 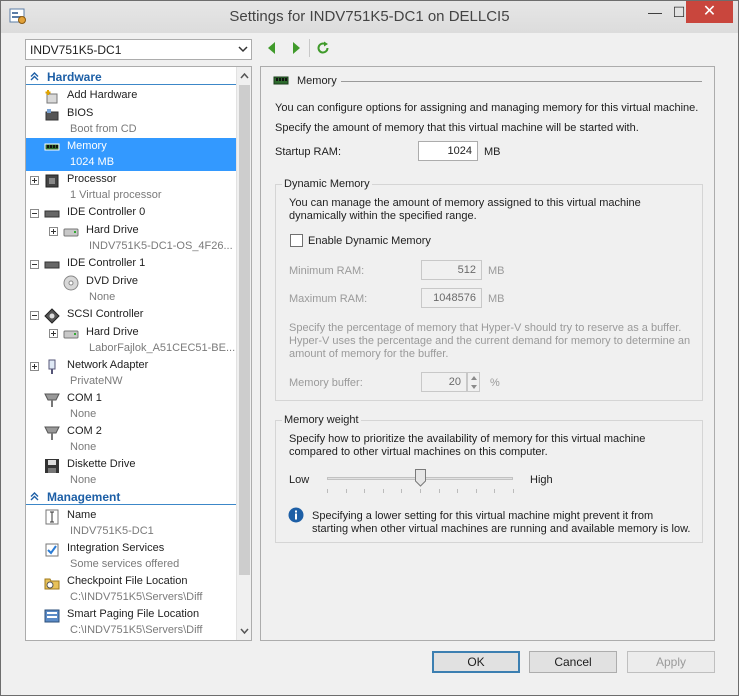 What do you see at coordinates (84, 398) in the screenshot?
I see `tree-item-label: COM 1` at bounding box center [84, 398].